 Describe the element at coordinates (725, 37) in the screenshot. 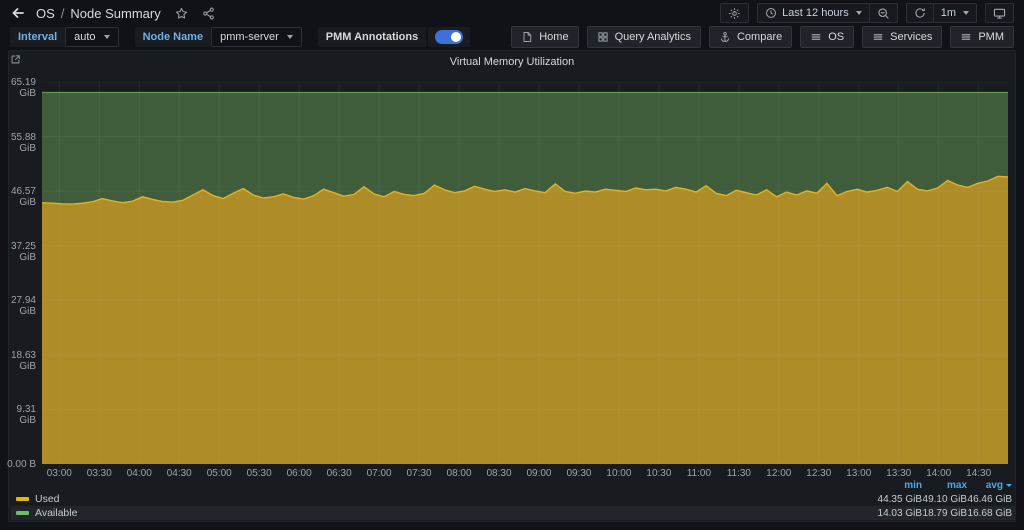

I see `anchor-icon` at that location.